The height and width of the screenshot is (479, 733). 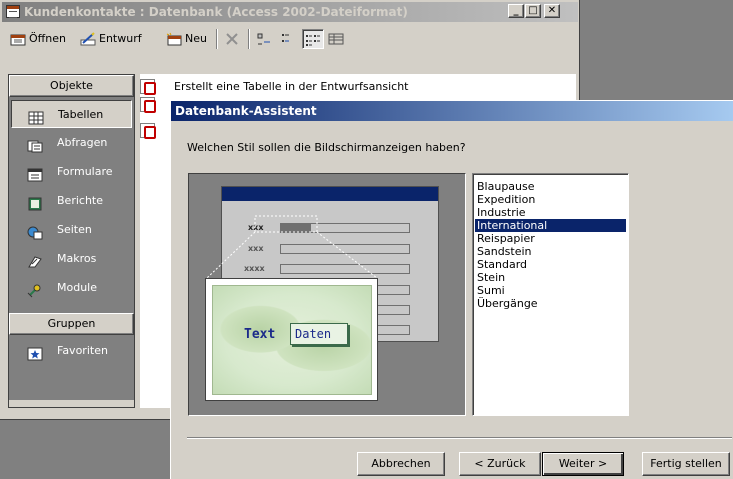 I want to click on object-macros: Makros, so click(x=71, y=259).